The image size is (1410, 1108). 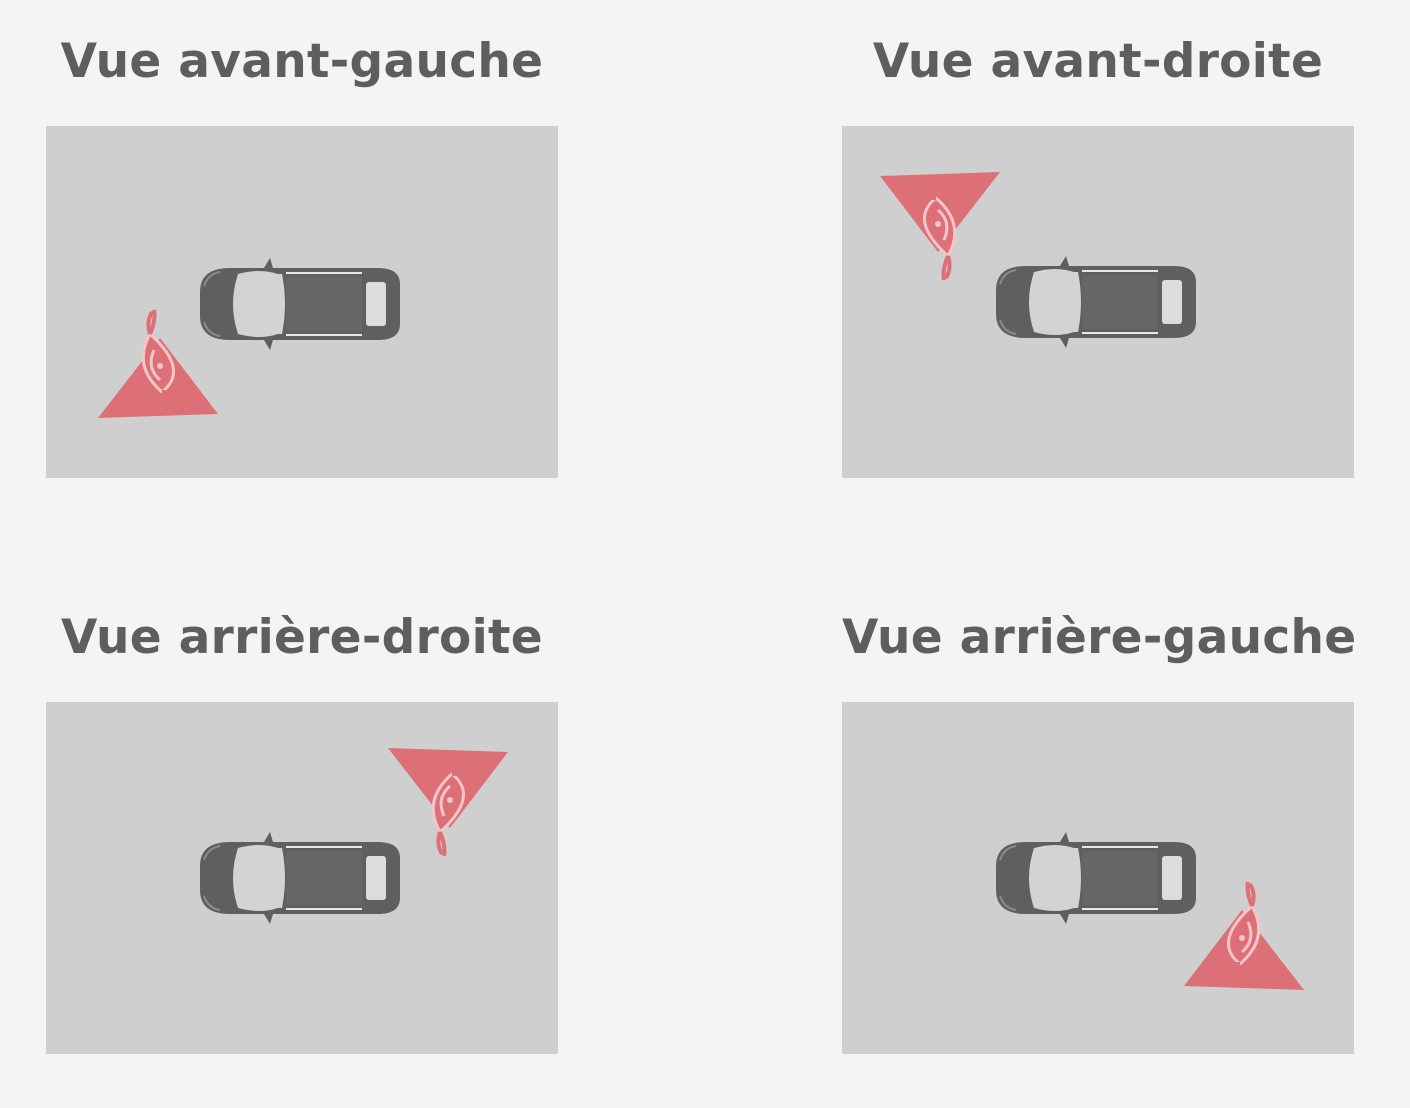 What do you see at coordinates (1099, 637) in the screenshot?
I see `view-title: Vue arrière-gauche` at bounding box center [1099, 637].